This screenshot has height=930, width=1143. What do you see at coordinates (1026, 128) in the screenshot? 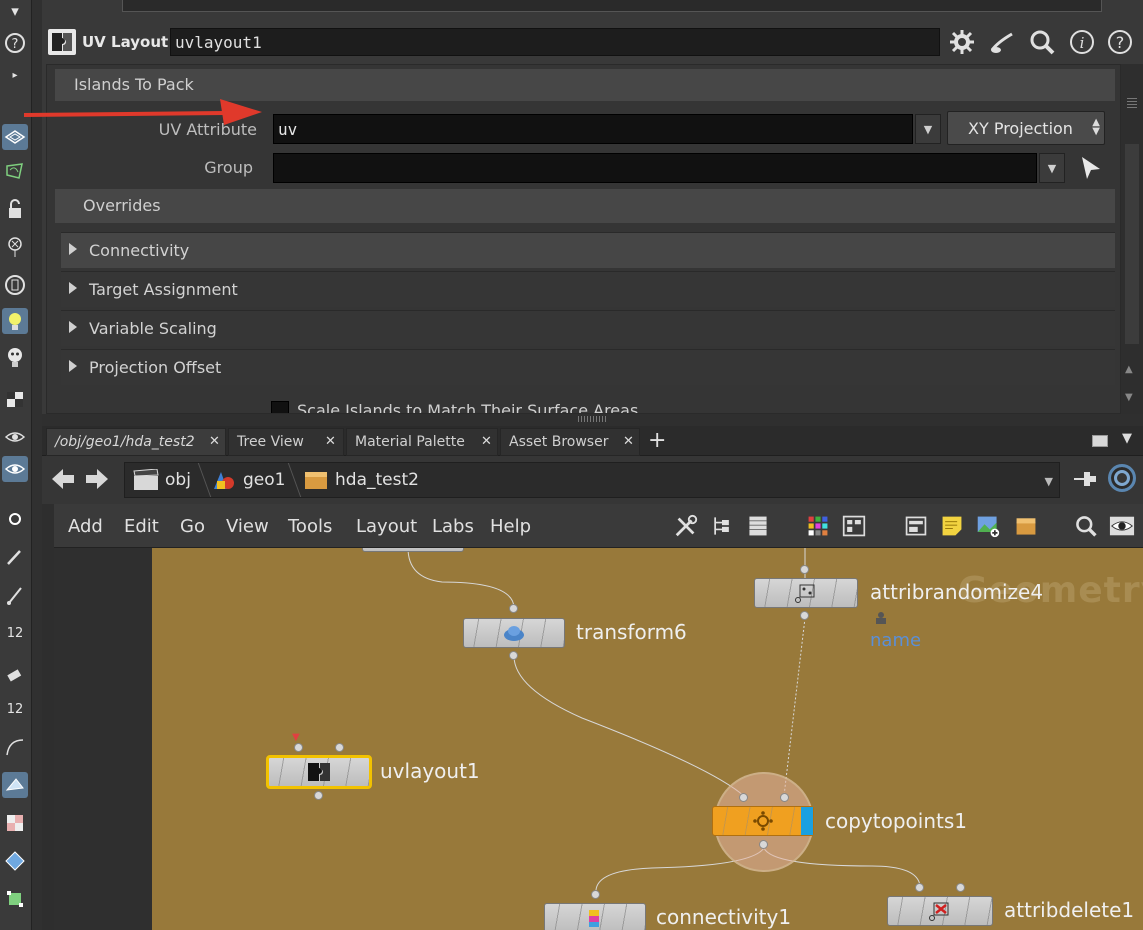
I see `xy-projection-button: XY Projection ▲ ▼` at bounding box center [1026, 128].